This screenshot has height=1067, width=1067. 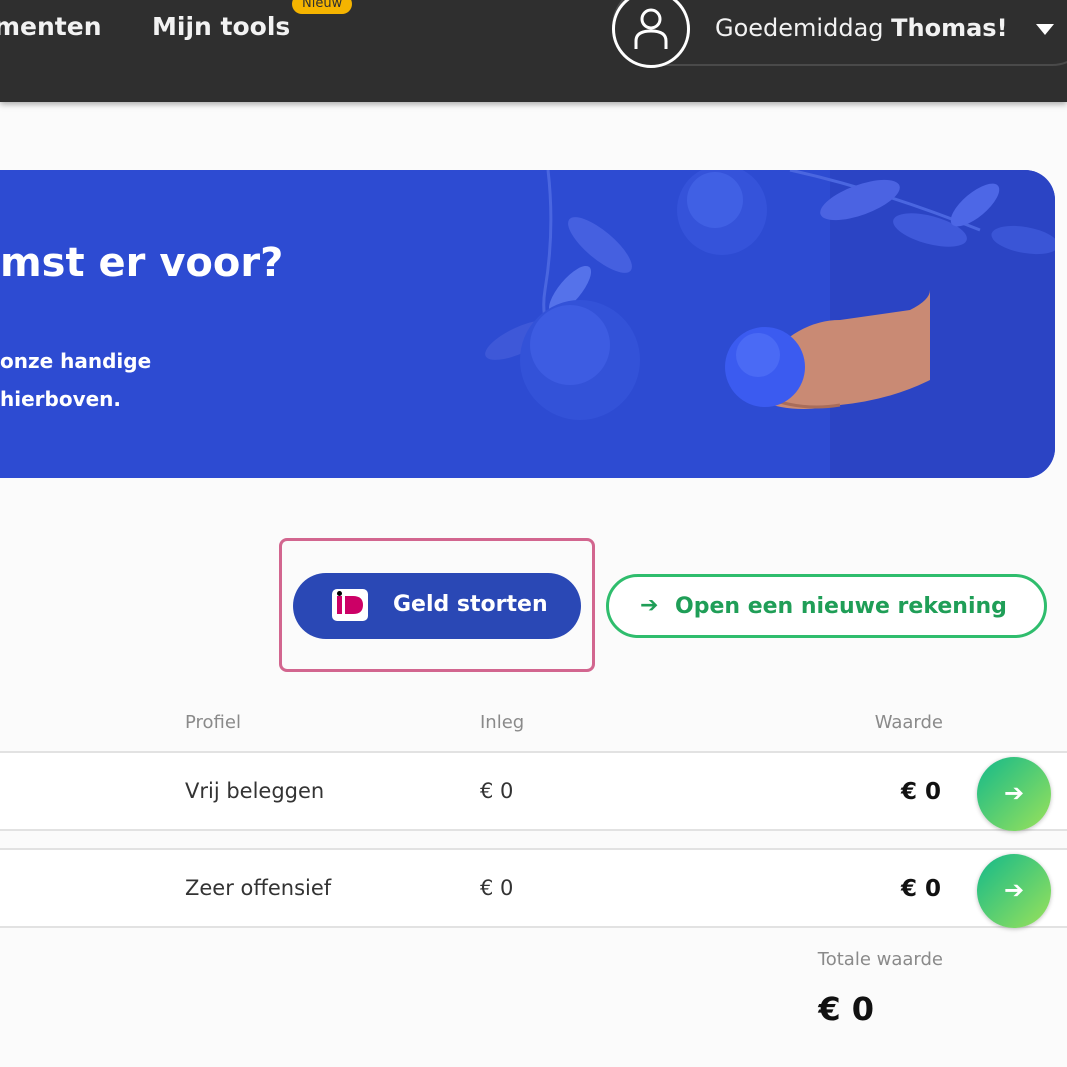 What do you see at coordinates (846, 1009) in the screenshot?
I see `total-value: € 0` at bounding box center [846, 1009].